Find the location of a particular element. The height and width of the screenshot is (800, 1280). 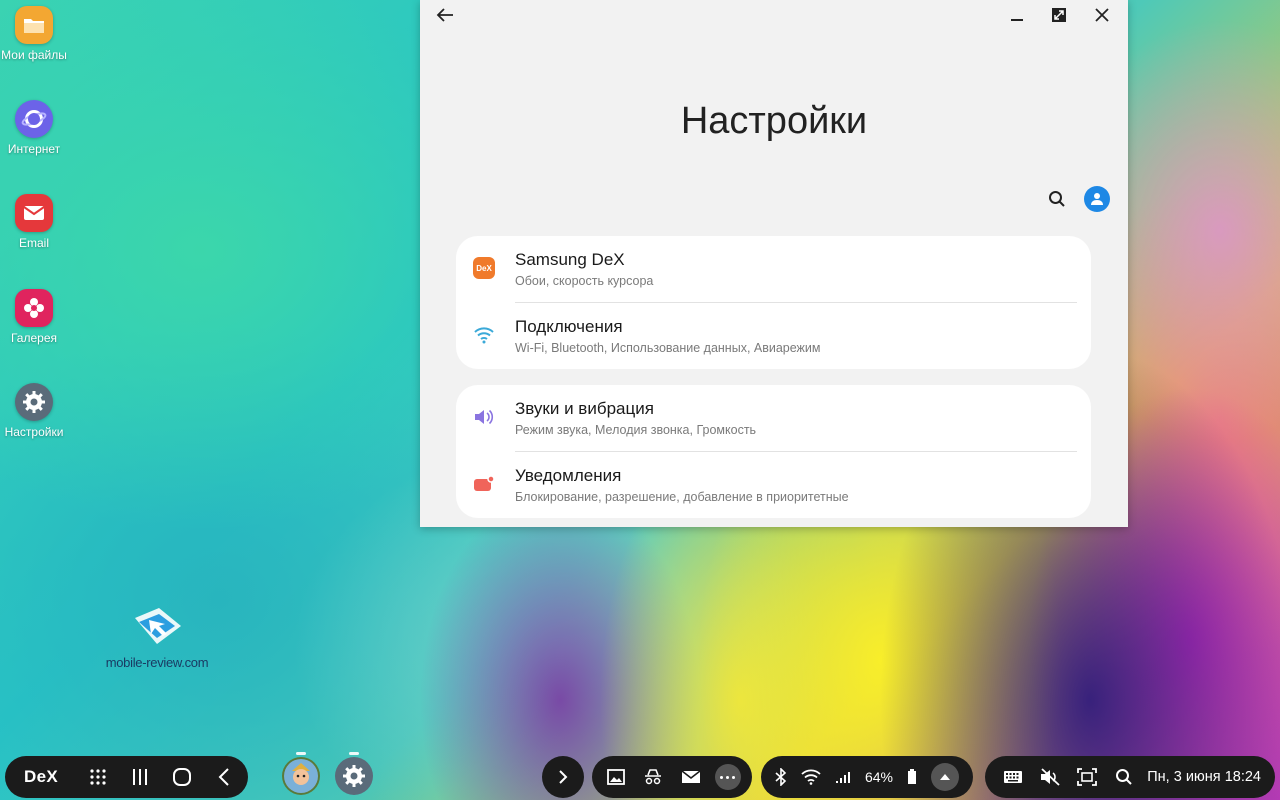

clock: Пн, 3 июня 18:24 is located at coordinates (1204, 777).